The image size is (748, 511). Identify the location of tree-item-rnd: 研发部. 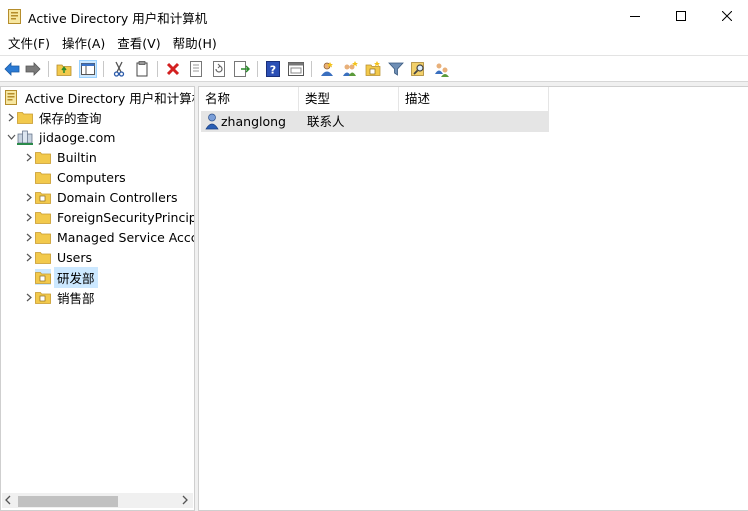
(60, 277).